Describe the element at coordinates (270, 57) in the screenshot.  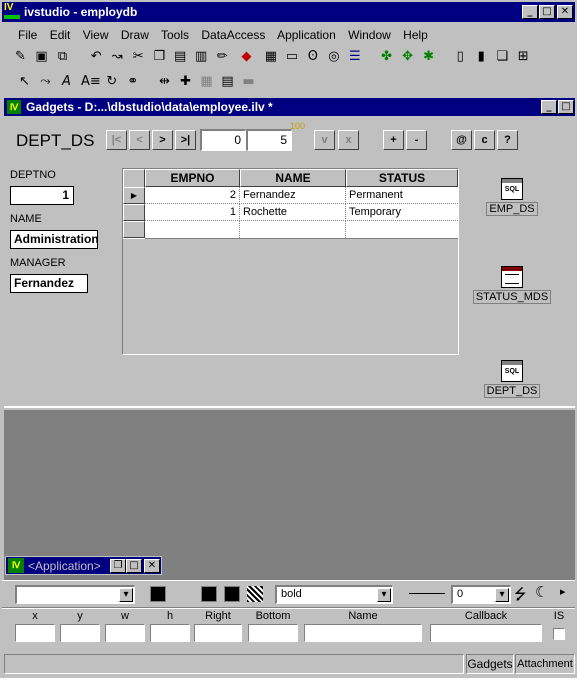
I see `align-icon: ▦` at that location.